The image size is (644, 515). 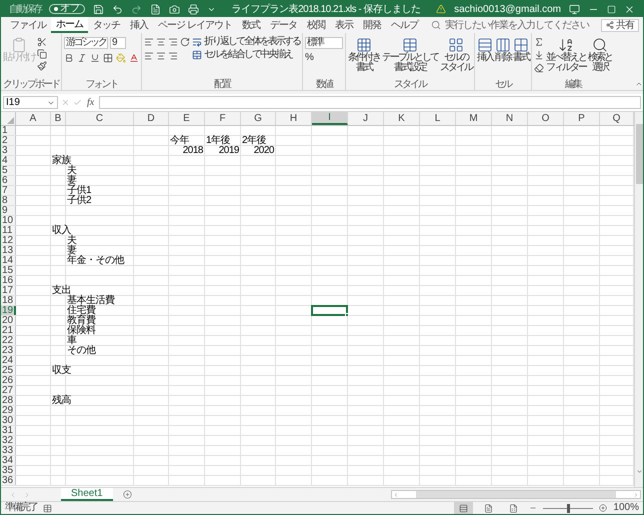 I want to click on row-header: 33, so click(x=8, y=450).